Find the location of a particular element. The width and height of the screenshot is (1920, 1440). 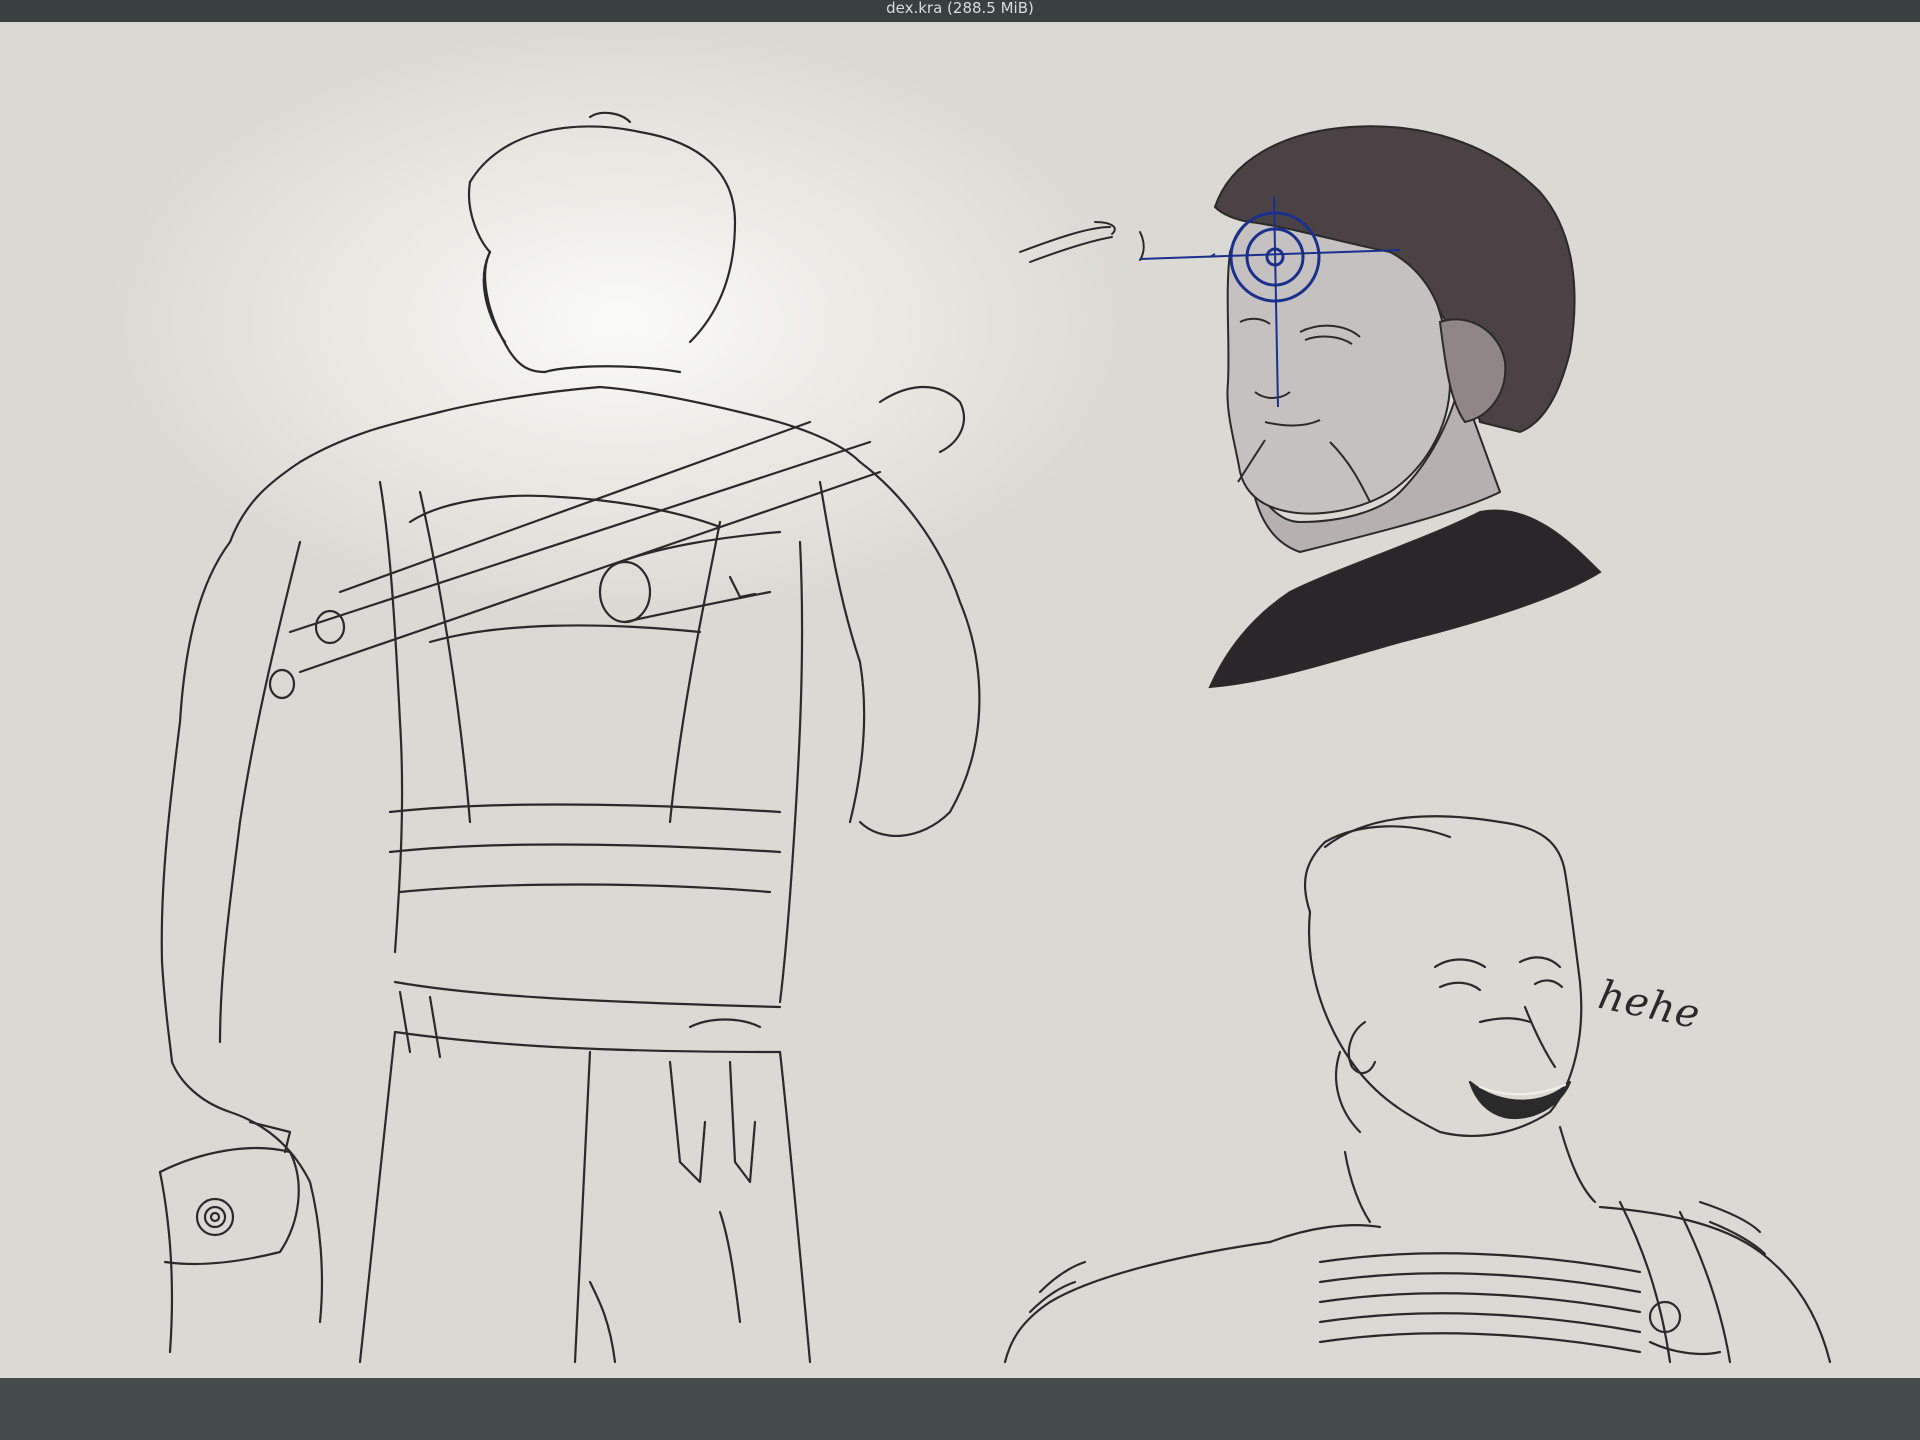

window-title: dex.kra (288.5 MiB) is located at coordinates (960, 8).